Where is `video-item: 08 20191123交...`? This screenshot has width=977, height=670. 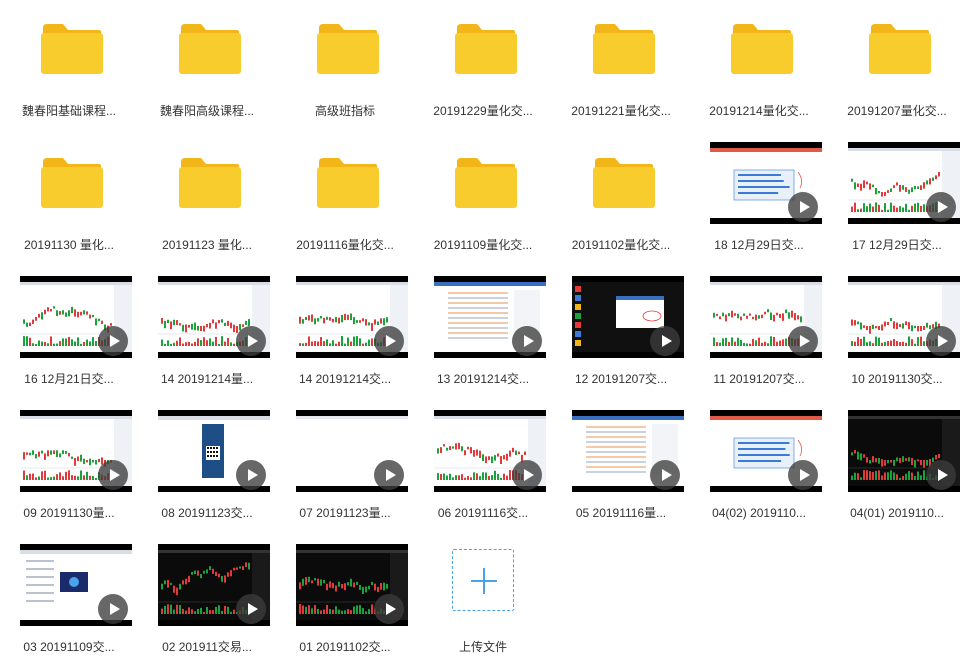
video-item: 08 20191123交... is located at coordinates (207, 469).